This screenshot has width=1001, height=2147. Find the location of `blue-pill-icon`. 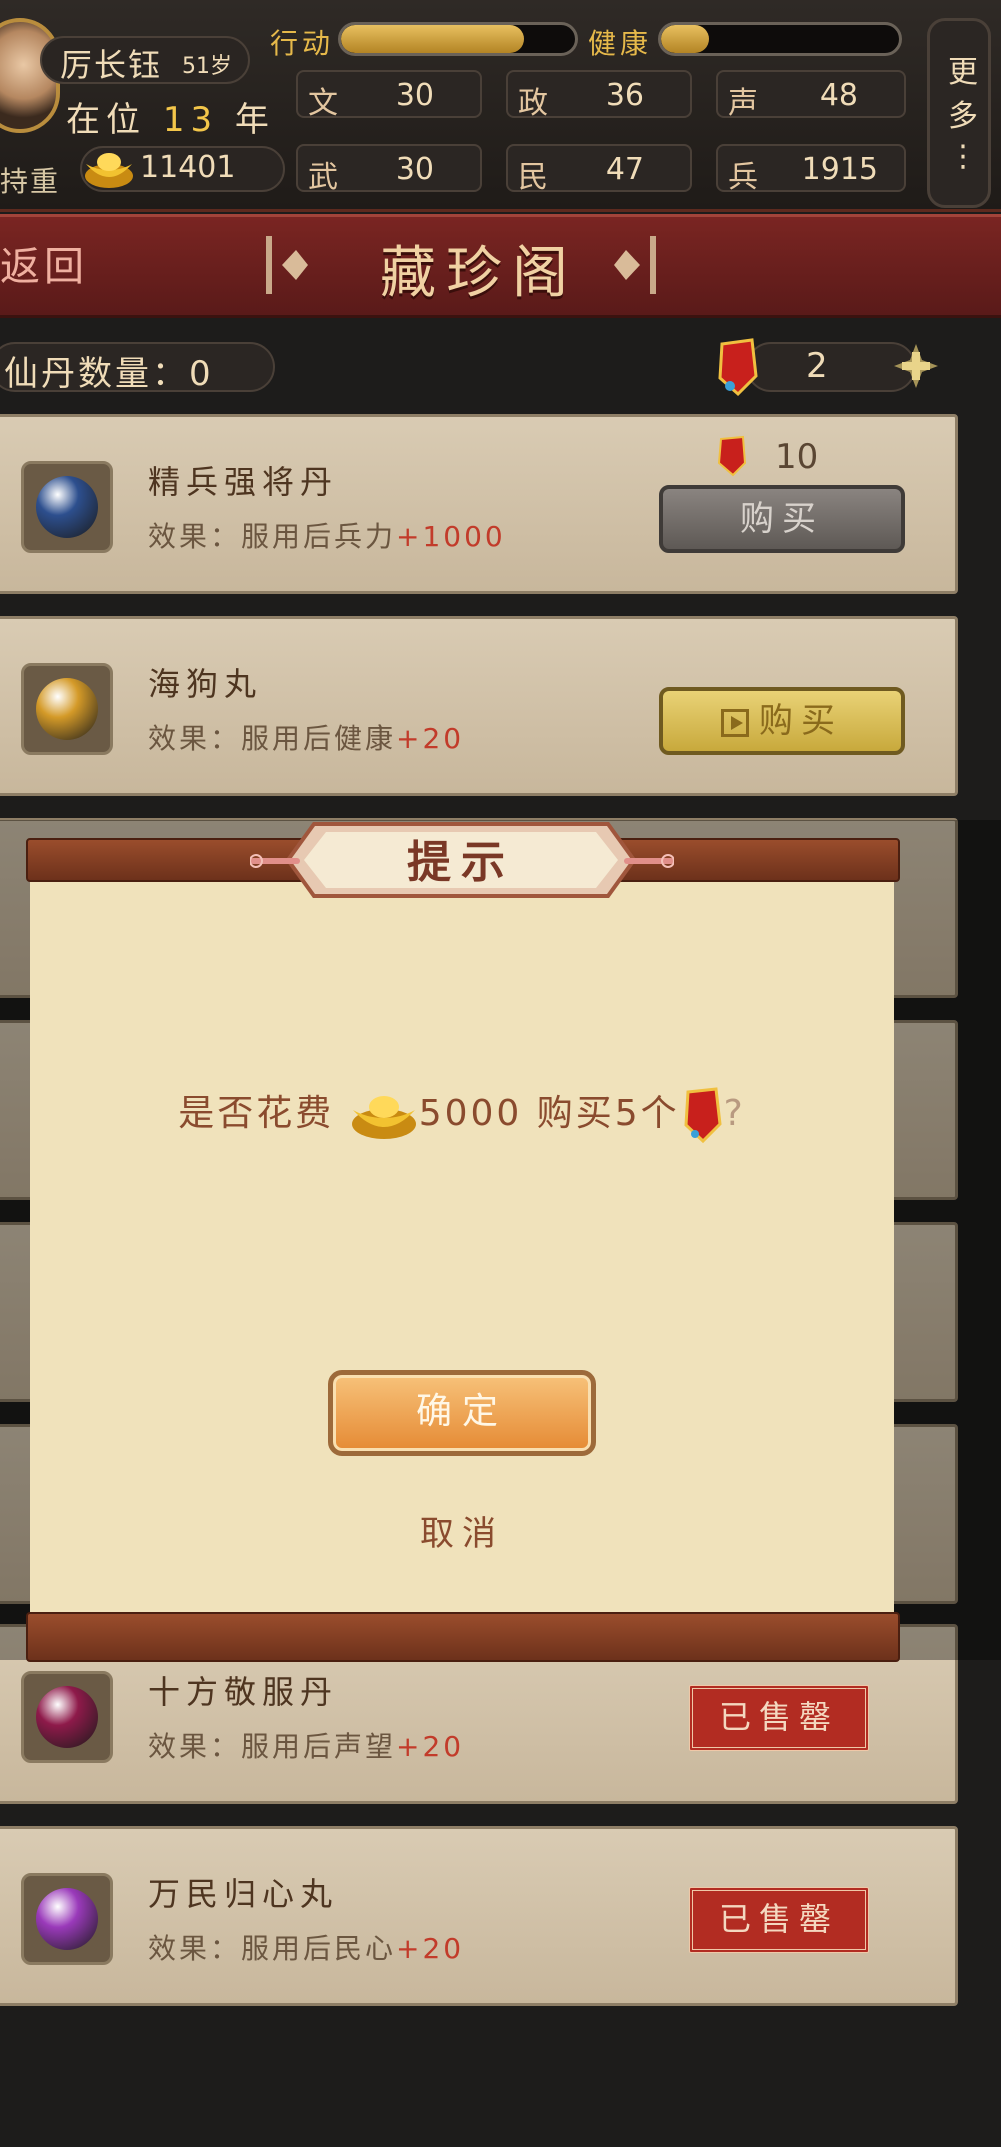

blue-pill-icon is located at coordinates (67, 507).